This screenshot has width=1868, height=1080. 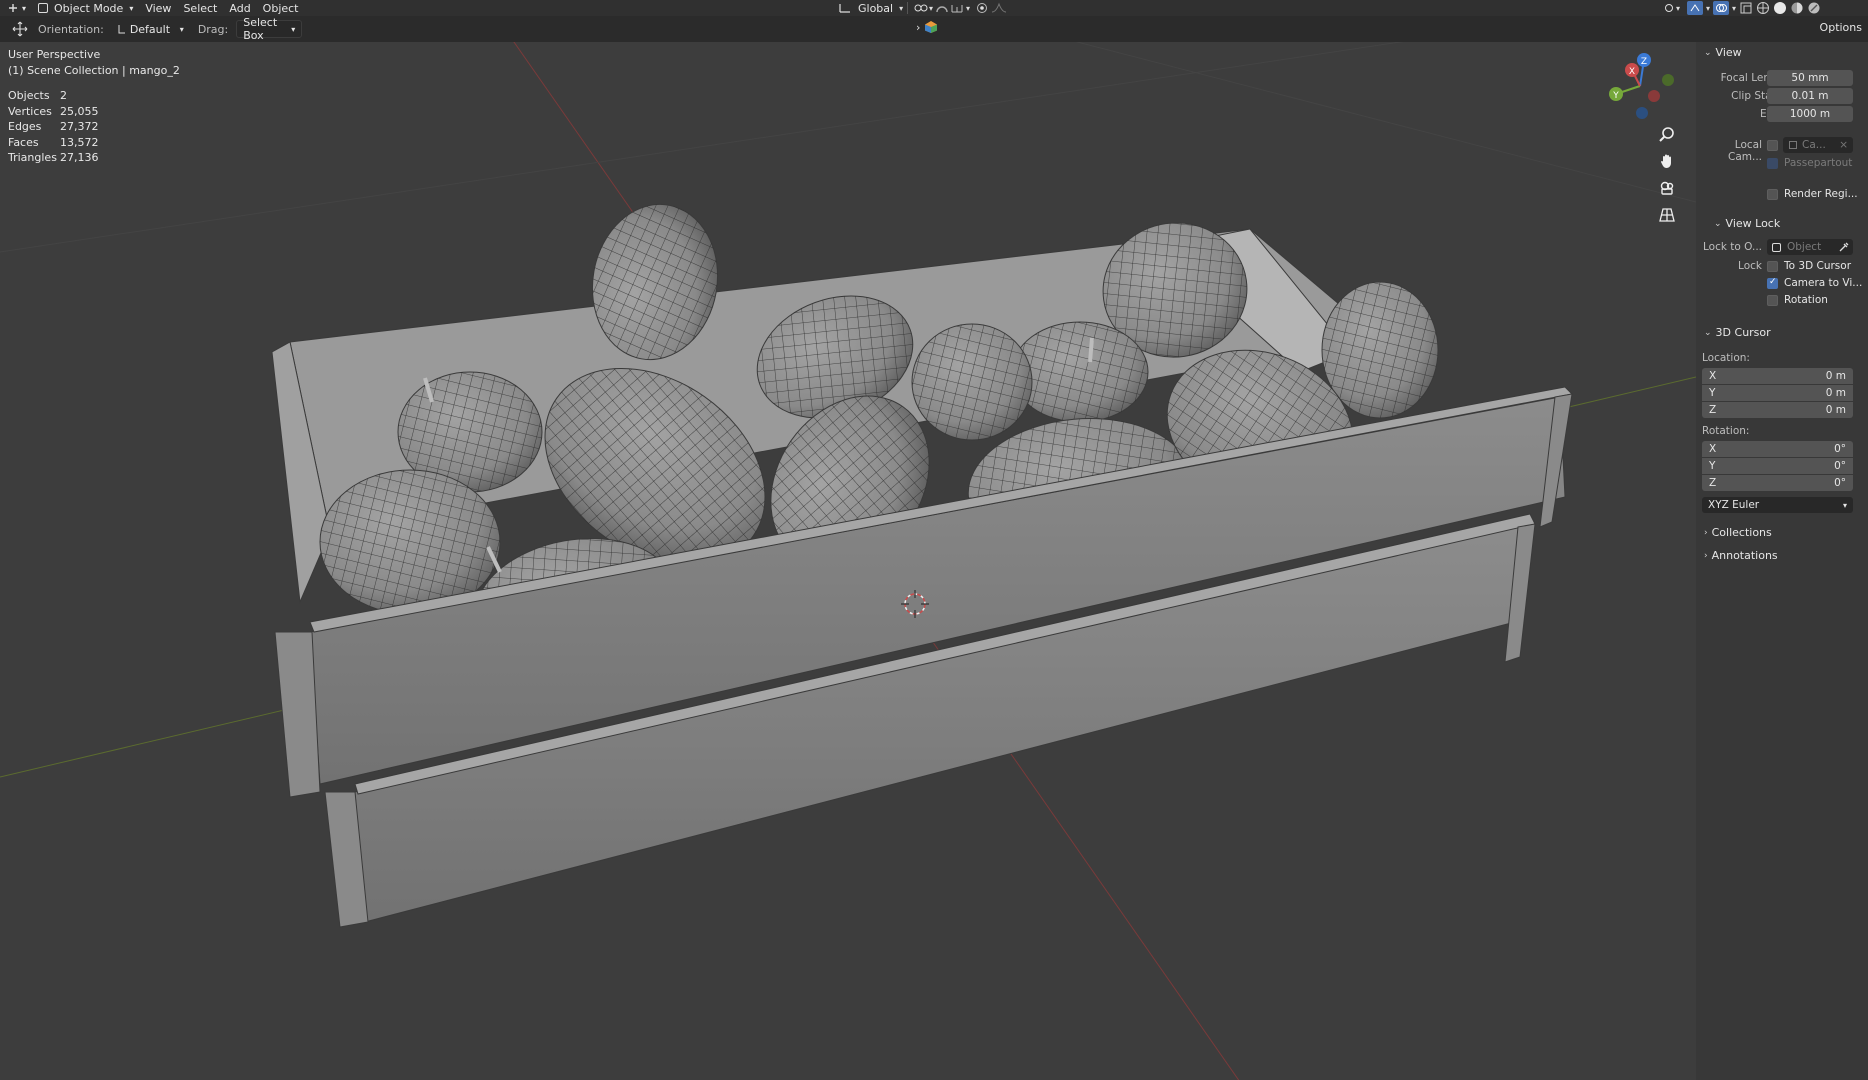 What do you see at coordinates (1667, 134) in the screenshot?
I see `zoom-button` at bounding box center [1667, 134].